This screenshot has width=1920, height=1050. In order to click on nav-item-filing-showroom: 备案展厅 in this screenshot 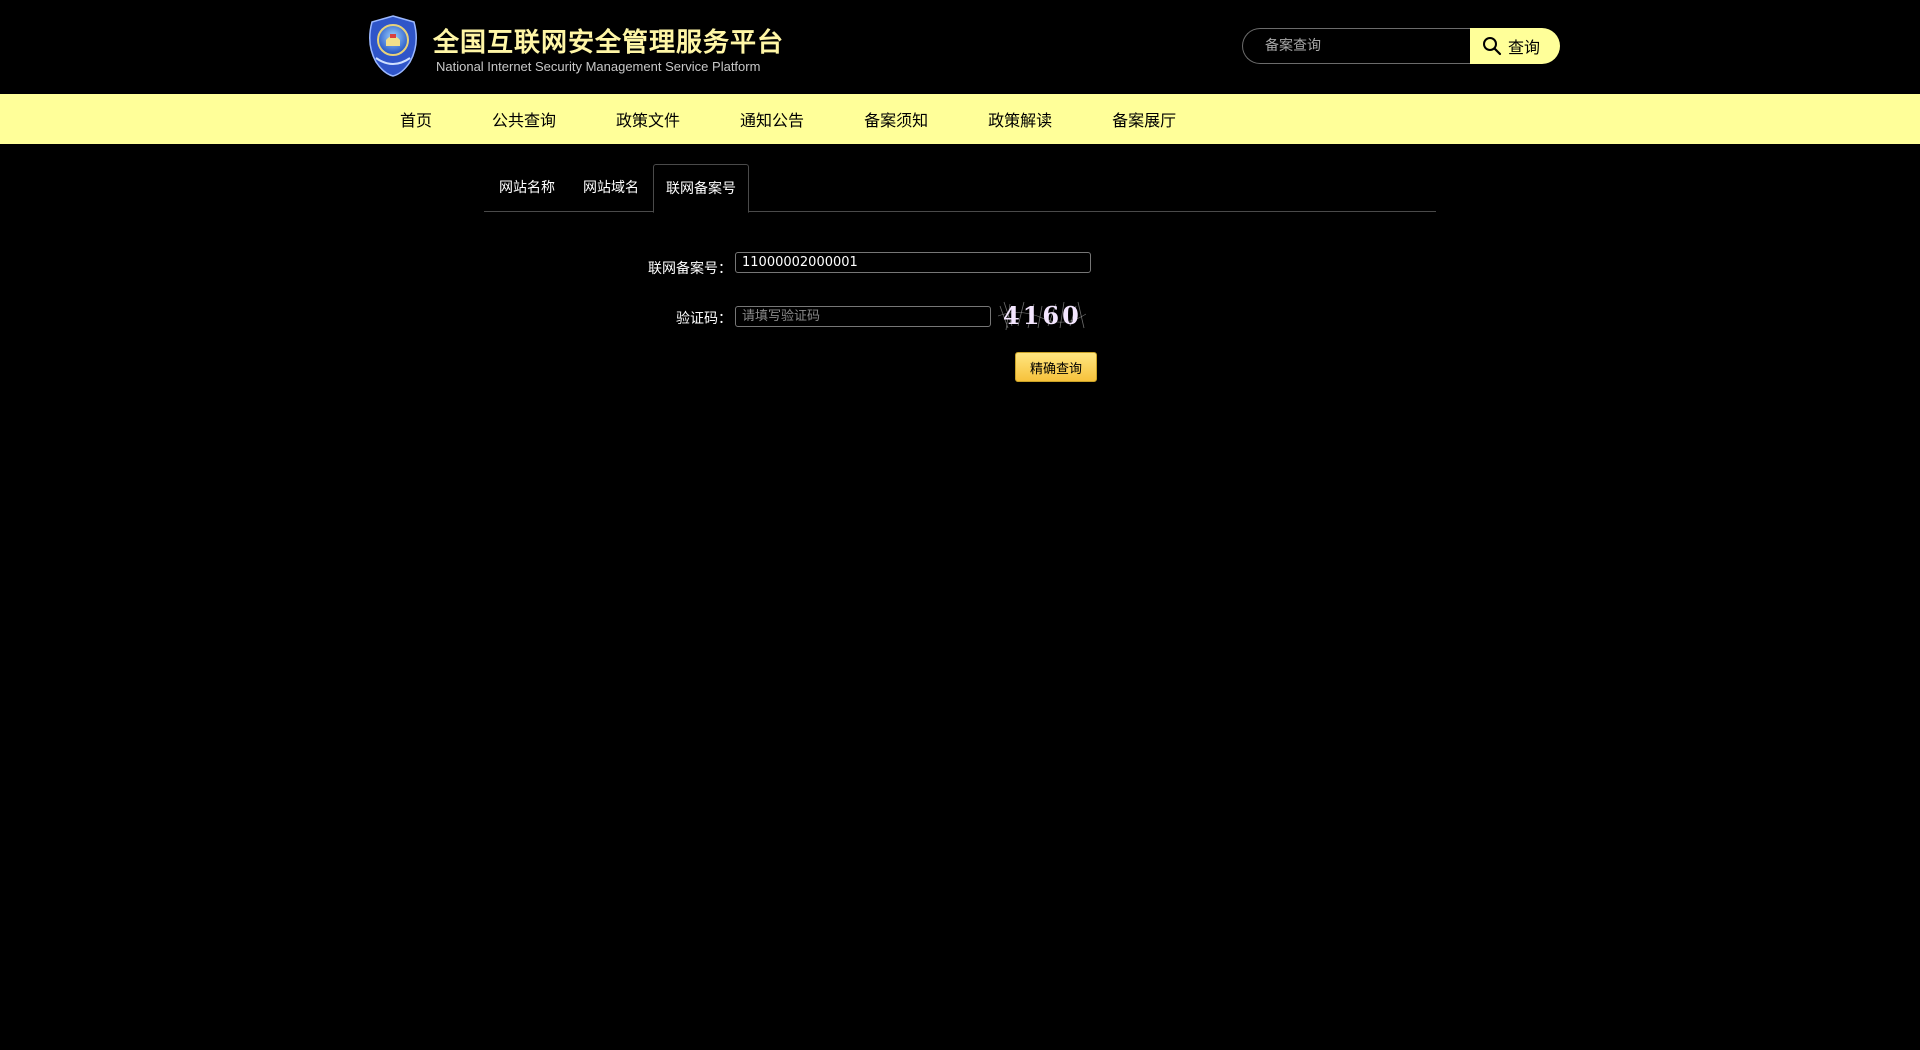, I will do `click(1144, 119)`.